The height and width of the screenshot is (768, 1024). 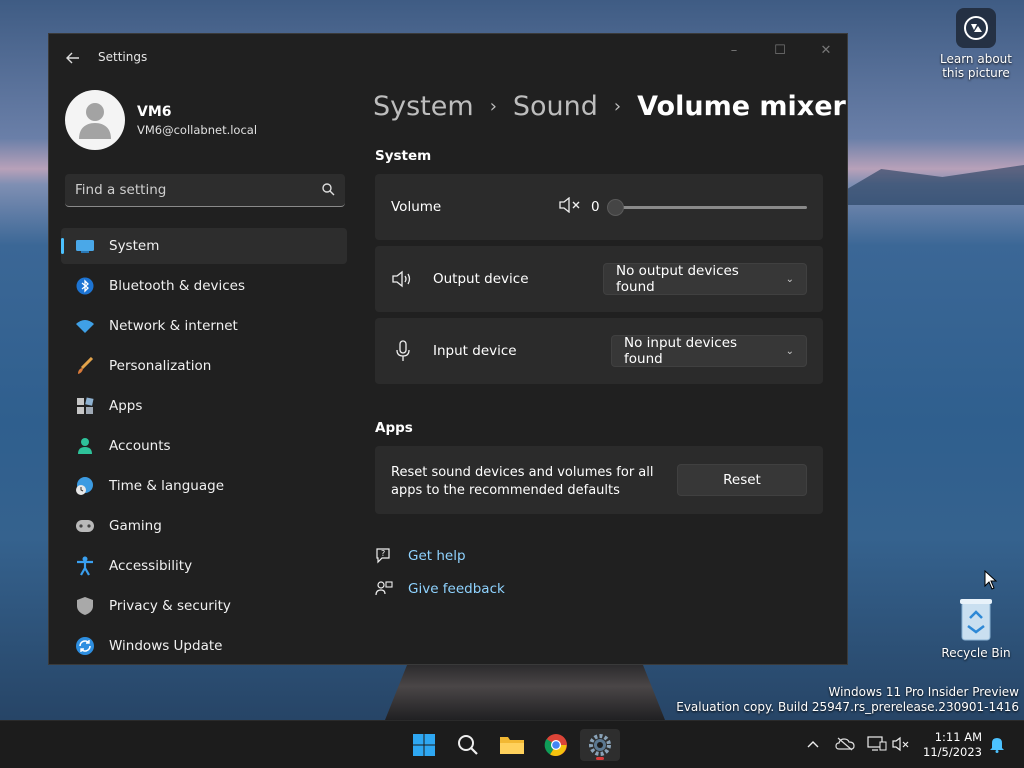 What do you see at coordinates (85, 406) in the screenshot?
I see `apps-icon` at bounding box center [85, 406].